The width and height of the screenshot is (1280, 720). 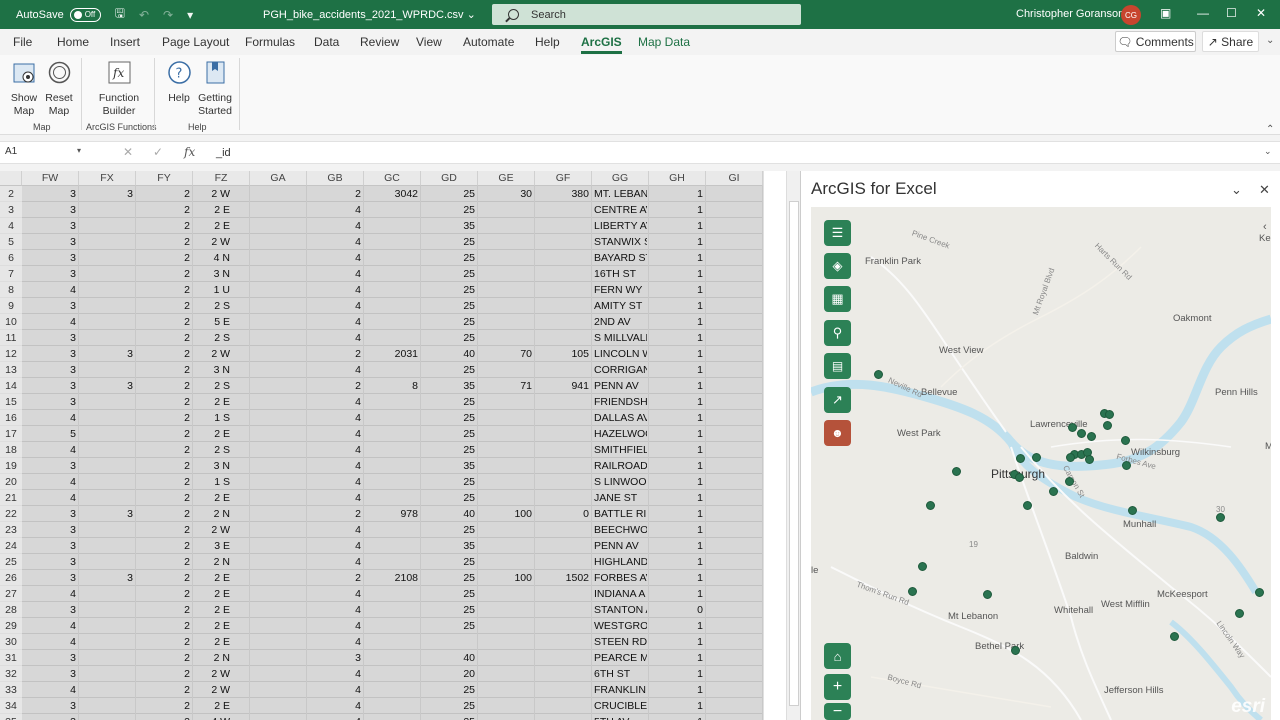 What do you see at coordinates (1131, 15) in the screenshot?
I see `user-avatar: CG` at bounding box center [1131, 15].